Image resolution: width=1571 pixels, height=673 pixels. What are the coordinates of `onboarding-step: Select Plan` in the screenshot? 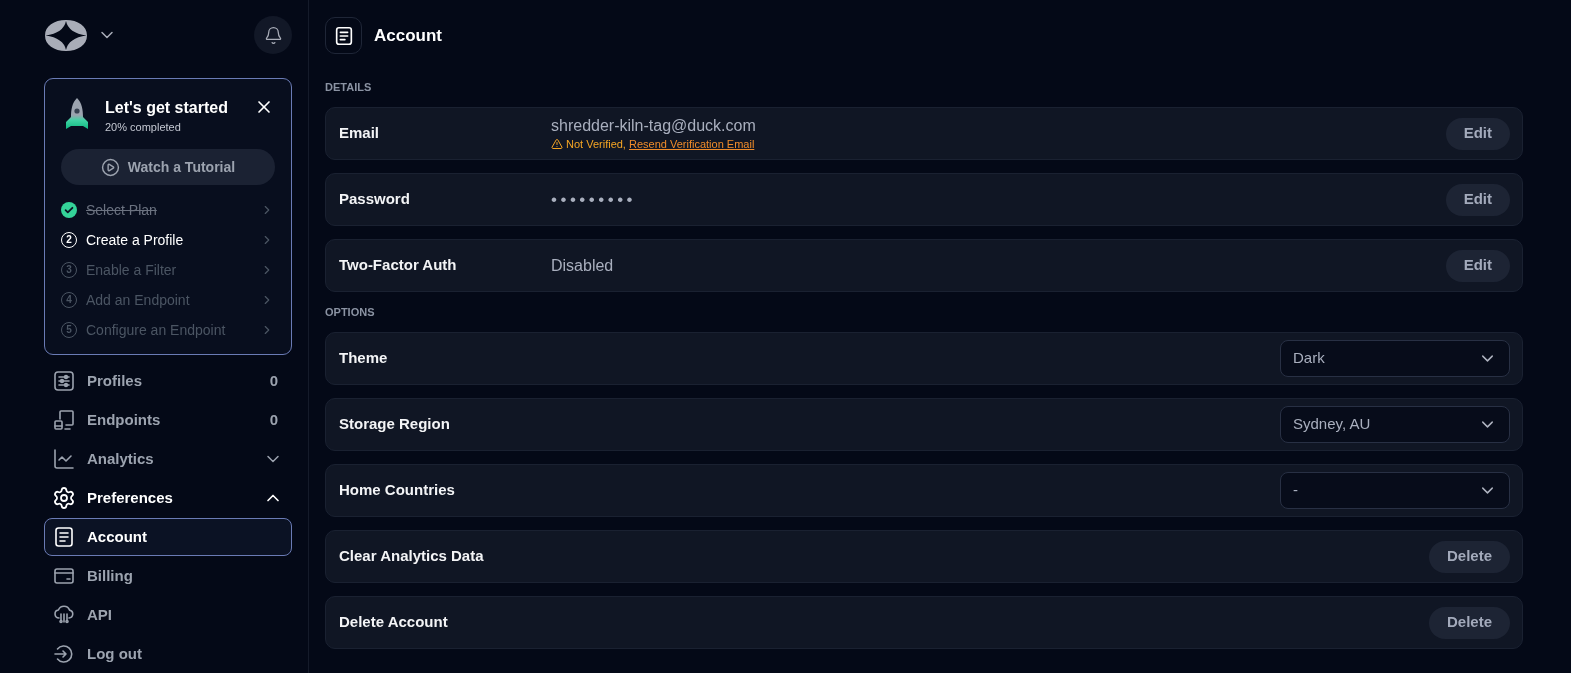 It's located at (168, 210).